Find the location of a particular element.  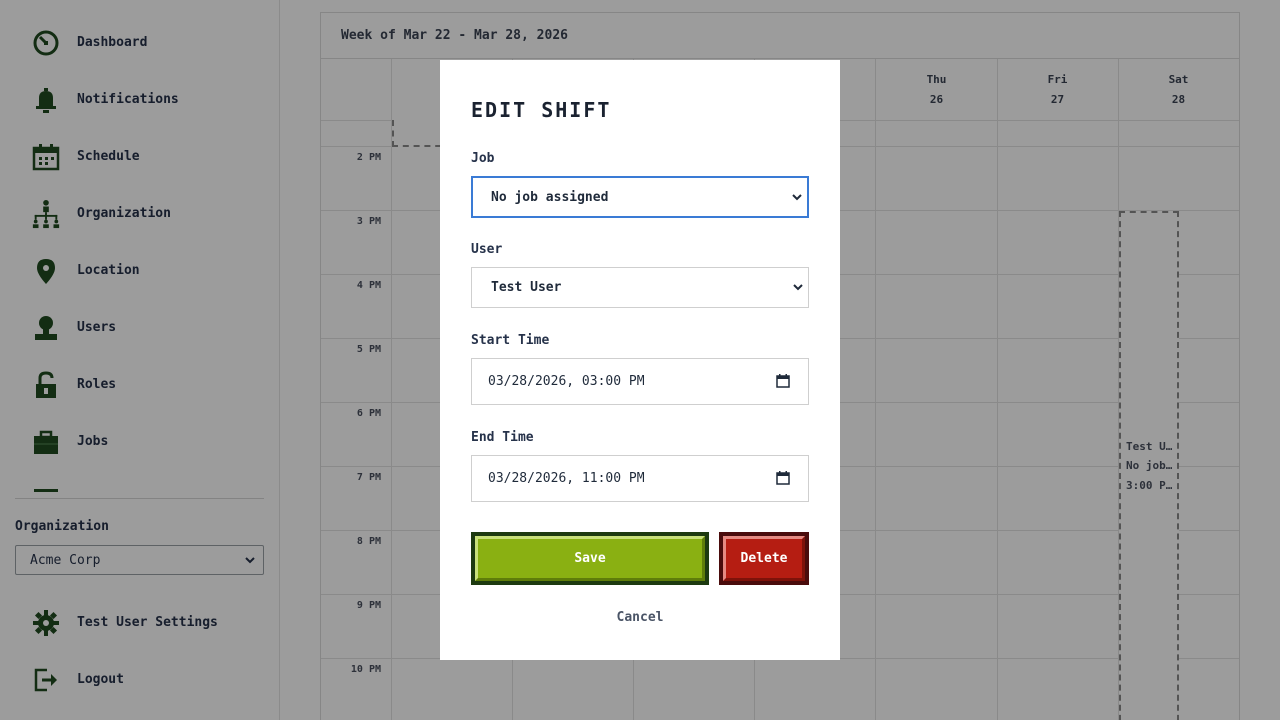

user-label: User is located at coordinates (487, 249).